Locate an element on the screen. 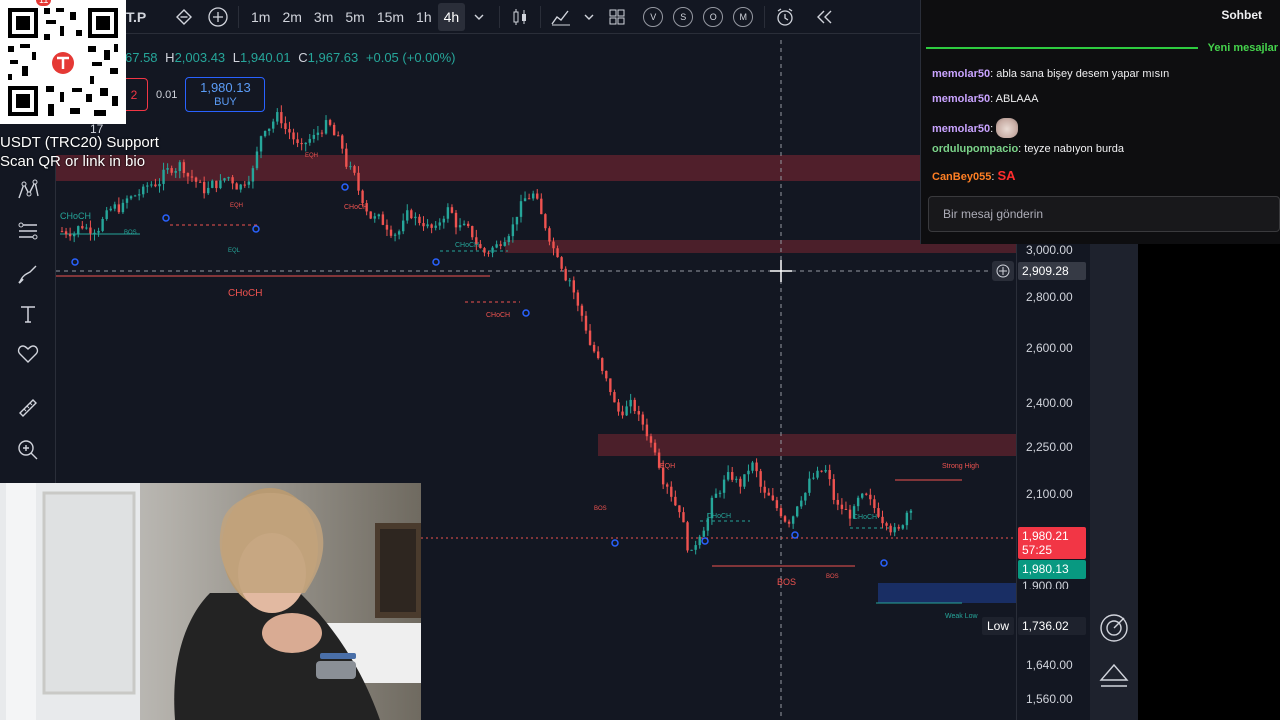 The image size is (1280, 720). choch-label-2: CHoCH is located at coordinates (245, 293).